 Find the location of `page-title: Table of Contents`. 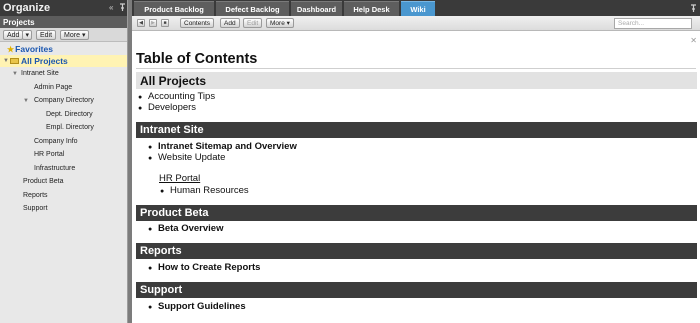

page-title: Table of Contents is located at coordinates (197, 59).